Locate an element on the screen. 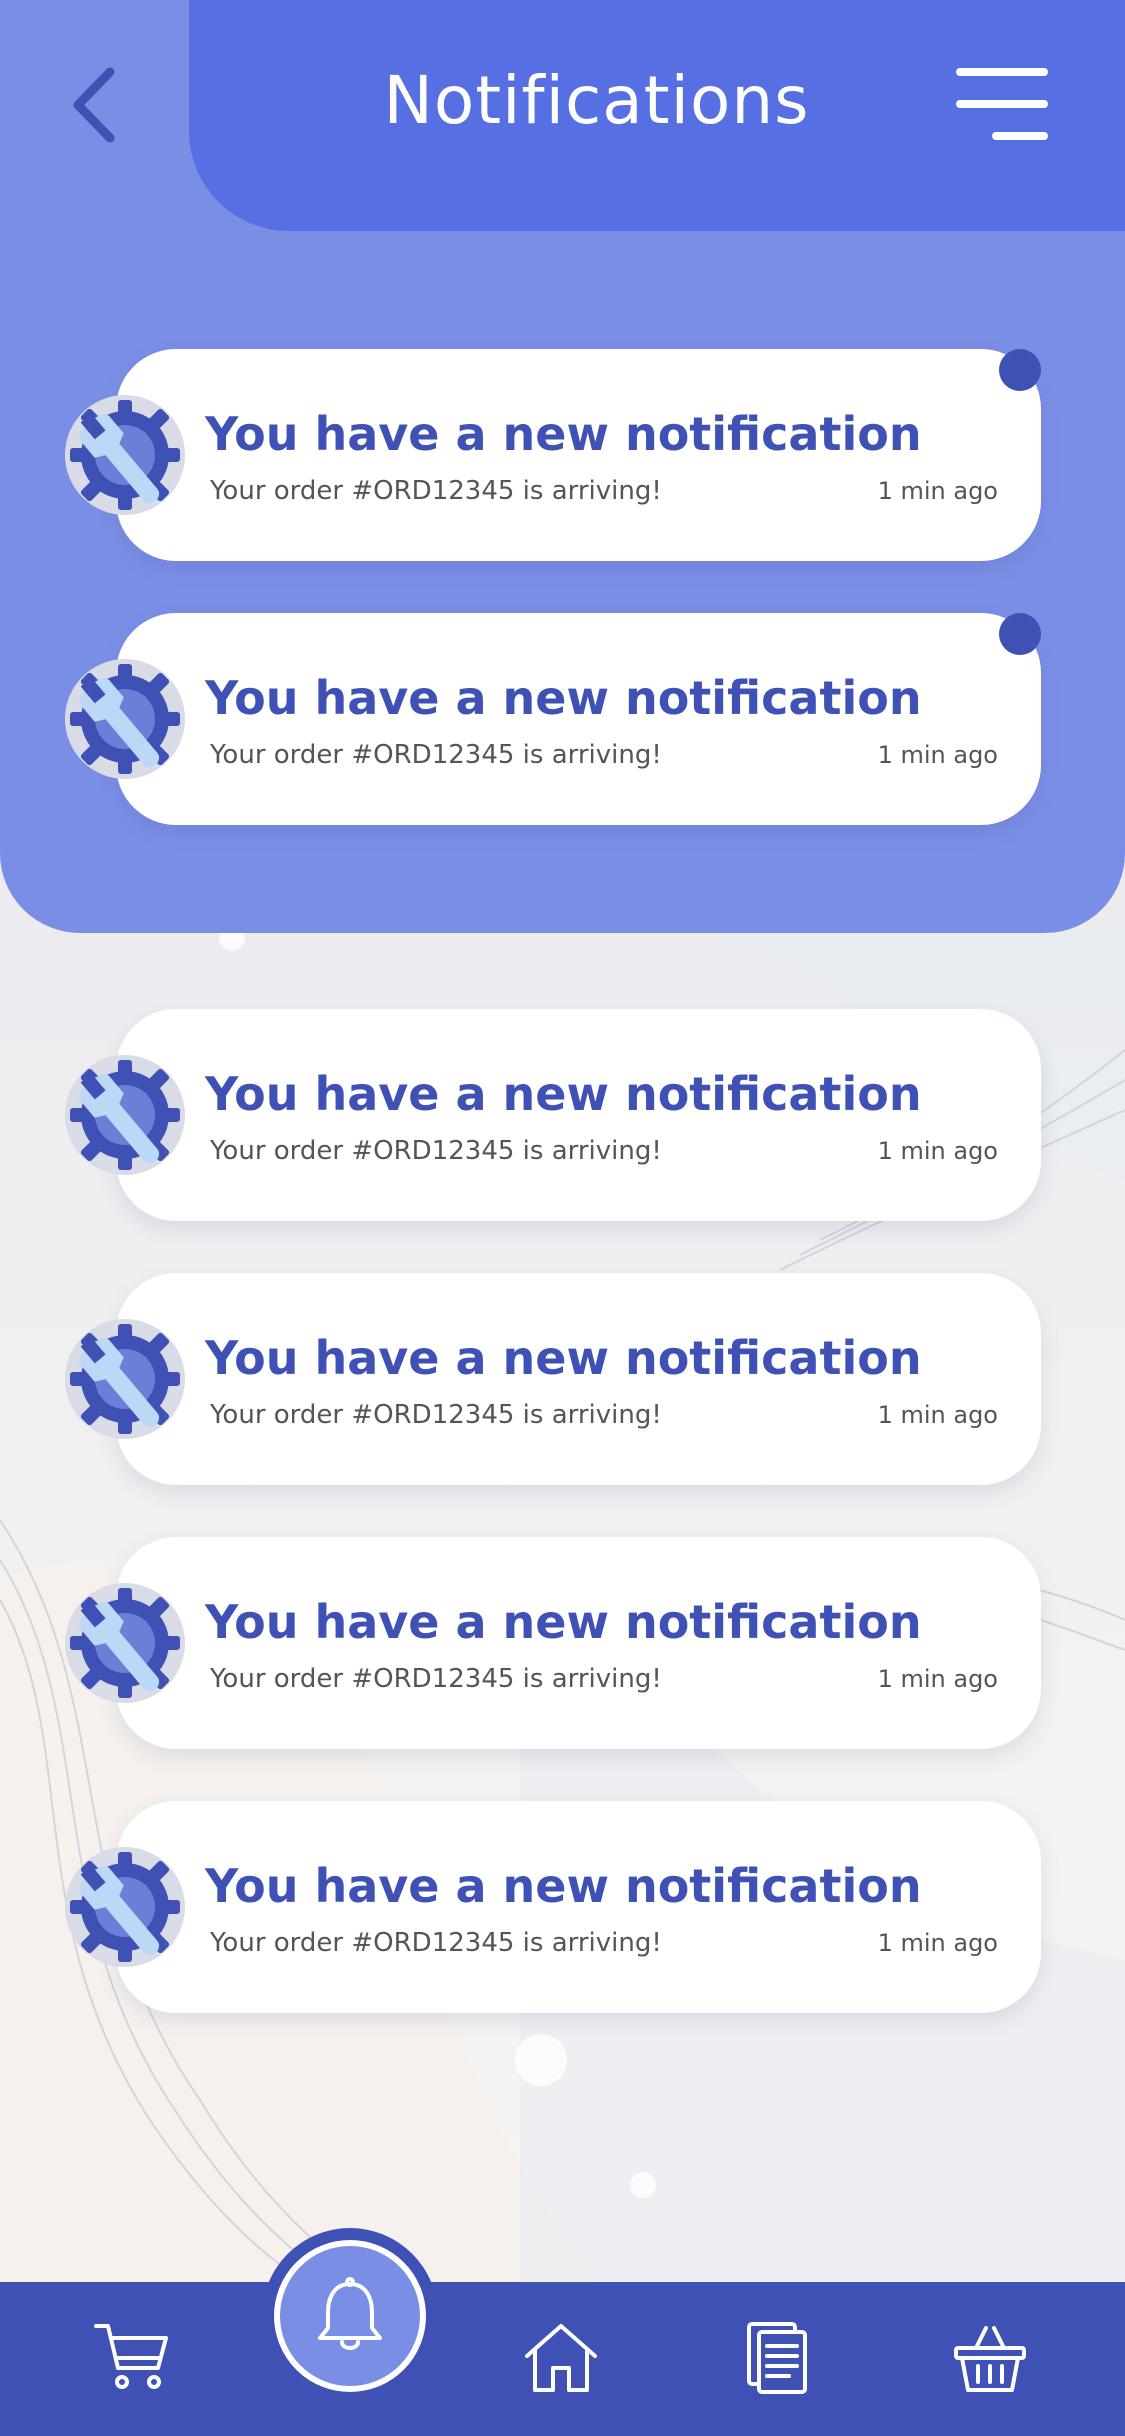  chevron-left-icon is located at coordinates (94, 105).